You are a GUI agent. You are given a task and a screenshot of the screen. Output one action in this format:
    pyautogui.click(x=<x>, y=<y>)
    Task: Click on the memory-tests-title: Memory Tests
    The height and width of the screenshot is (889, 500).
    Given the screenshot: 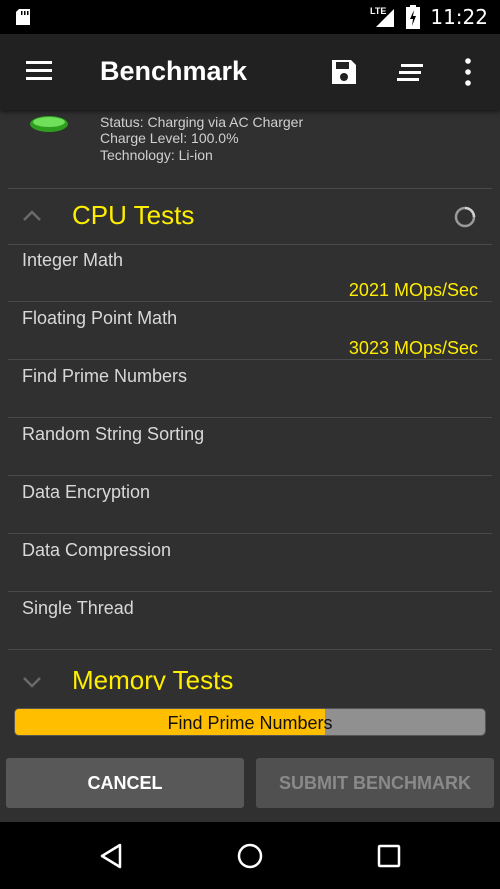 What is the action you would take?
    pyautogui.click(x=153, y=677)
    